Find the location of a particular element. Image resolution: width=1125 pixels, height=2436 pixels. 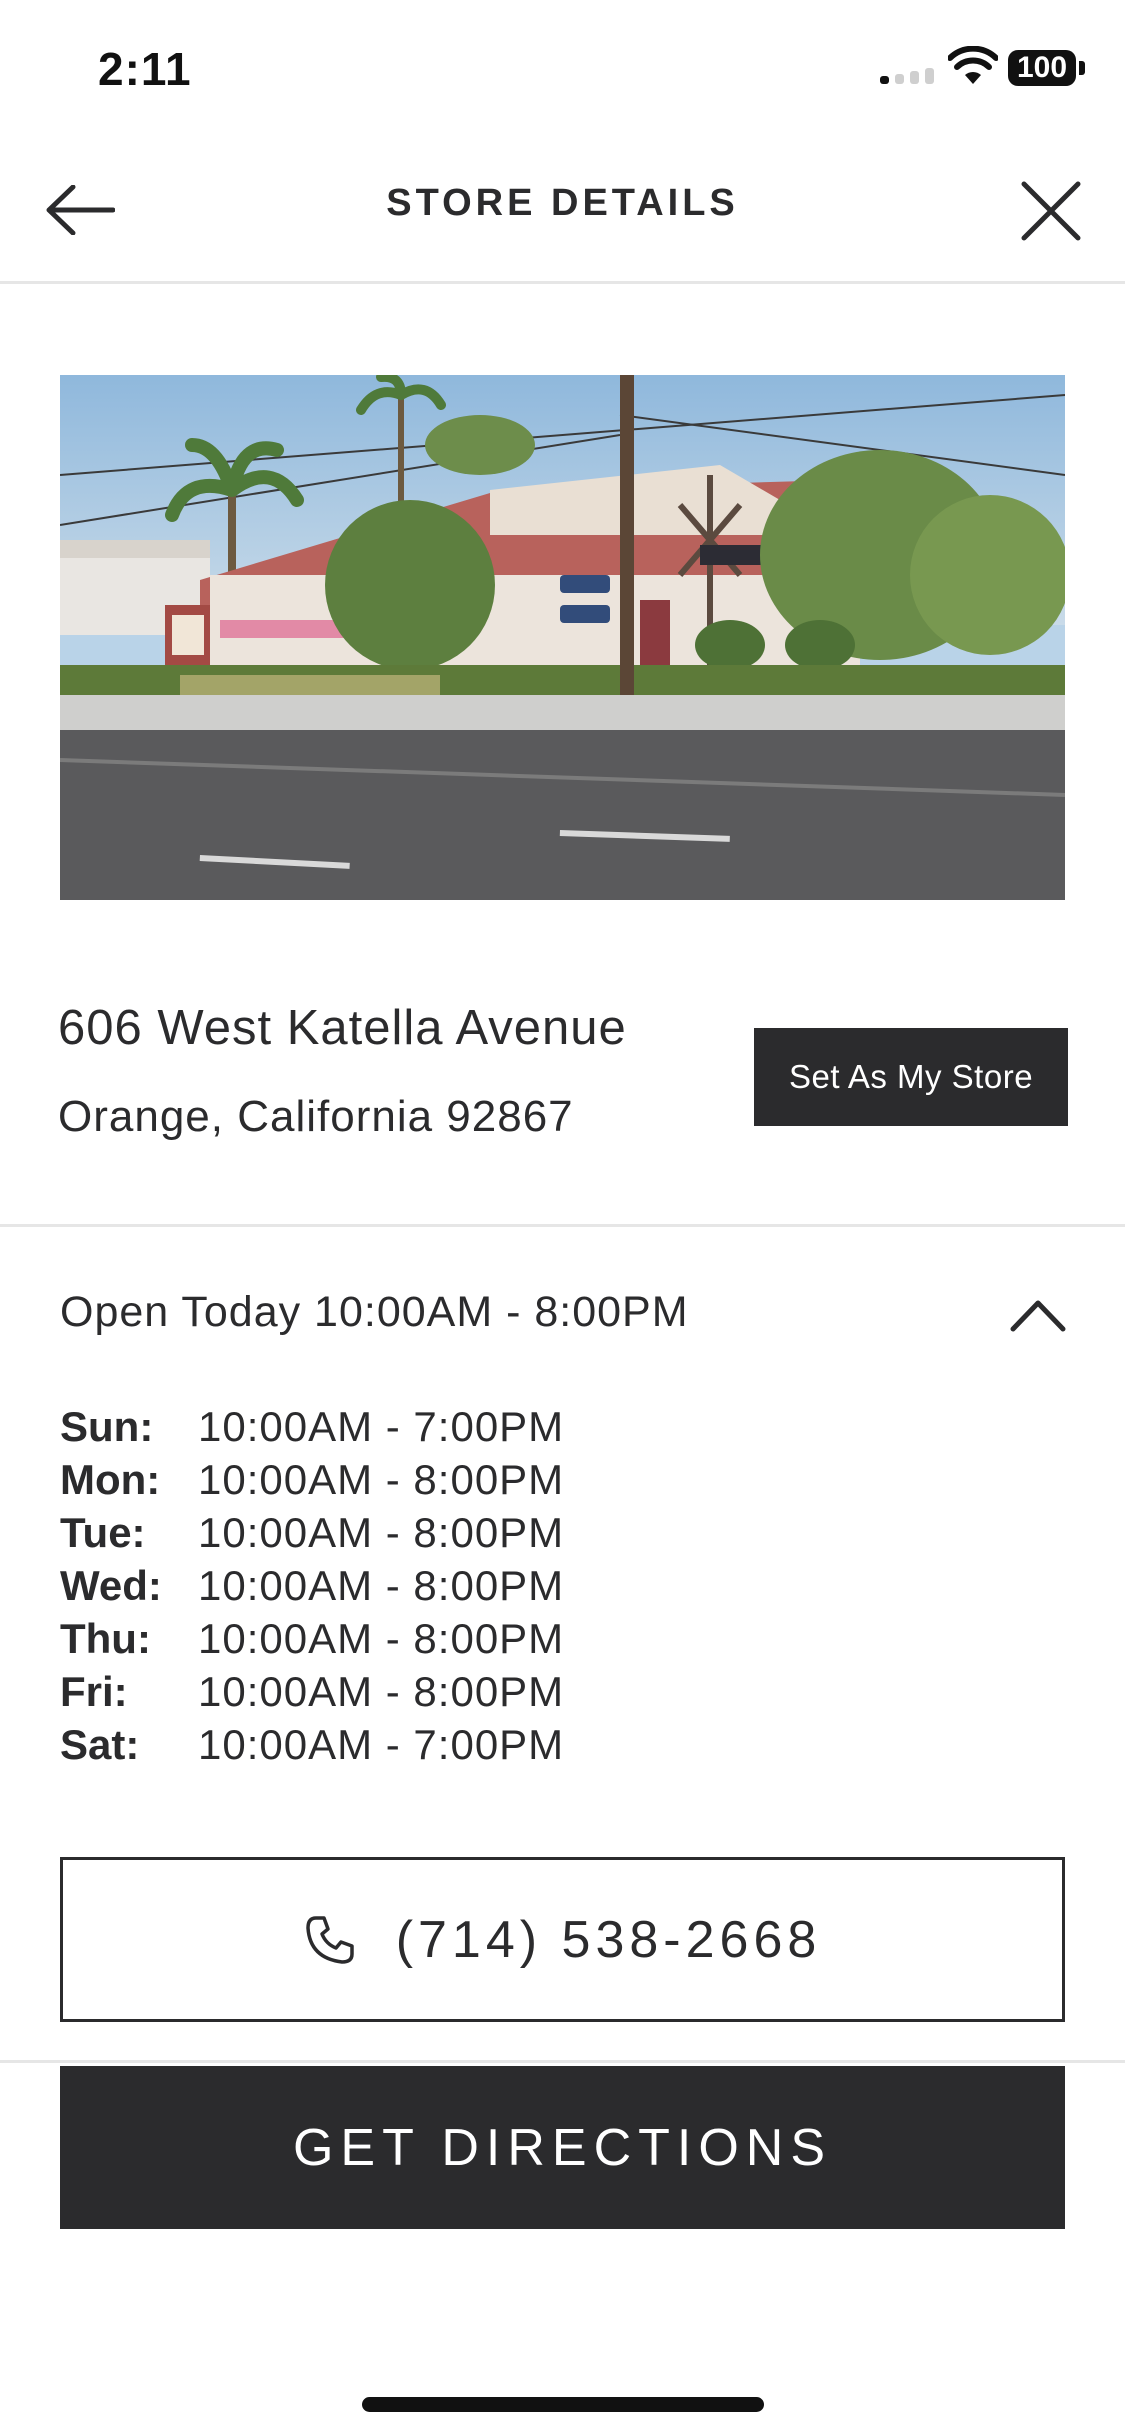

close-icon is located at coordinates (1051, 211).